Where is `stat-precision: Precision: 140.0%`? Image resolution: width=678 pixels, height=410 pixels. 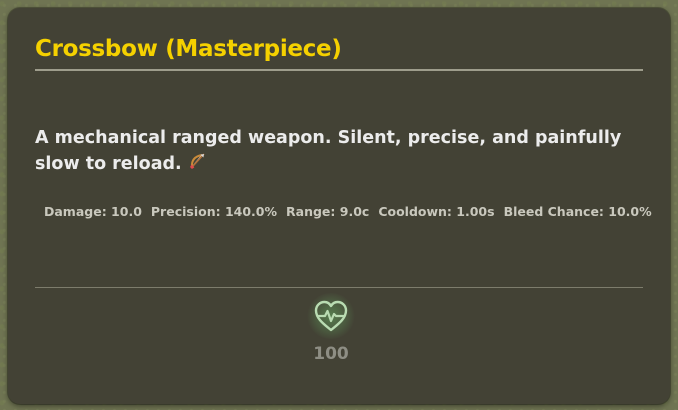
stat-precision: Precision: 140.0% is located at coordinates (214, 211).